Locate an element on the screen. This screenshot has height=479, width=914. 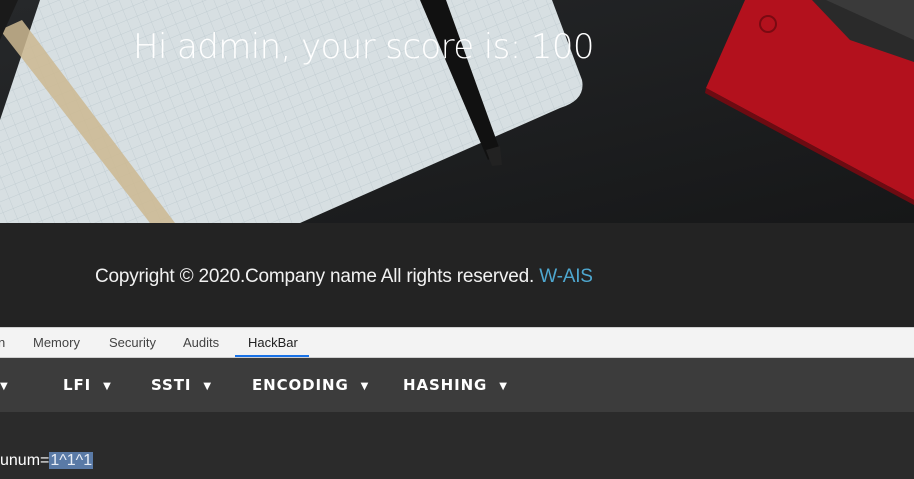
hackbar-menu-bar: ▼ LFI ▼ SSTI ▼ ENCODING ▼ HASHING ▼ is located at coordinates (457, 385).